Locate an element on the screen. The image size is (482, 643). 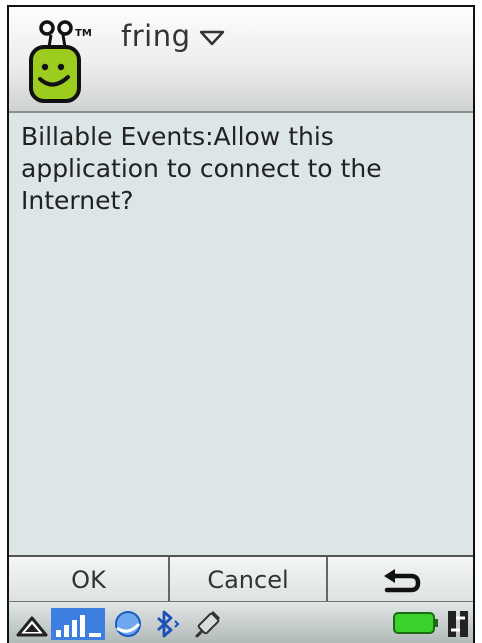
ok-button-label: OK is located at coordinates (88, 580).